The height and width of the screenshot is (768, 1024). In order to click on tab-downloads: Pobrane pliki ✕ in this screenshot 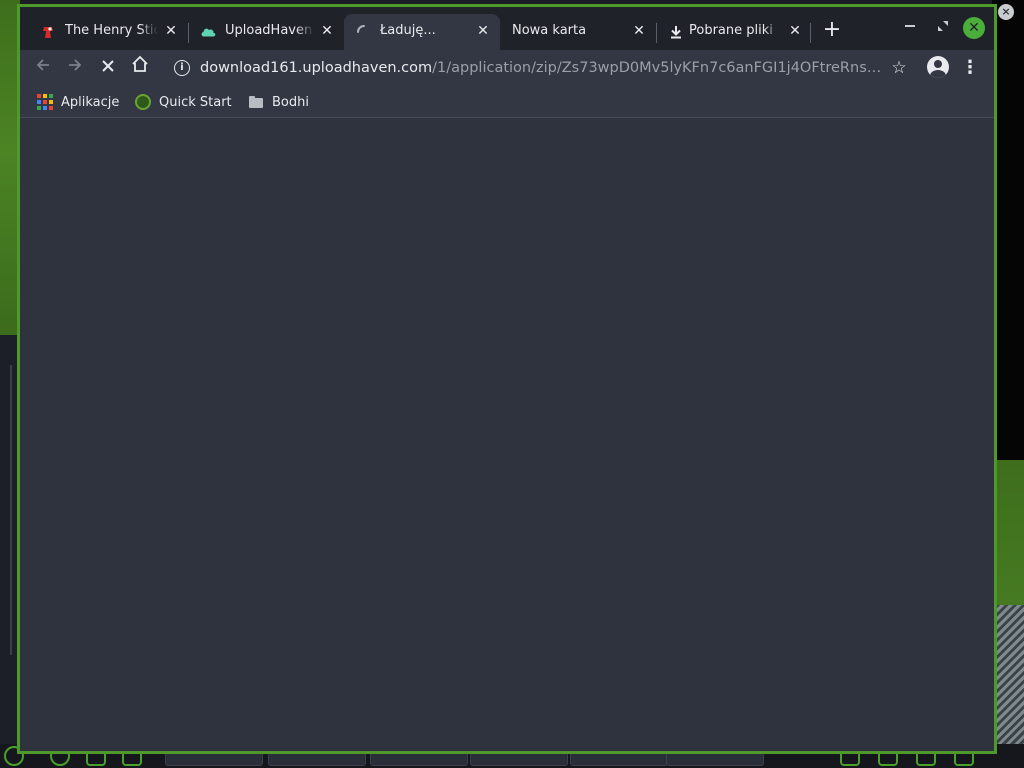, I will do `click(734, 32)`.